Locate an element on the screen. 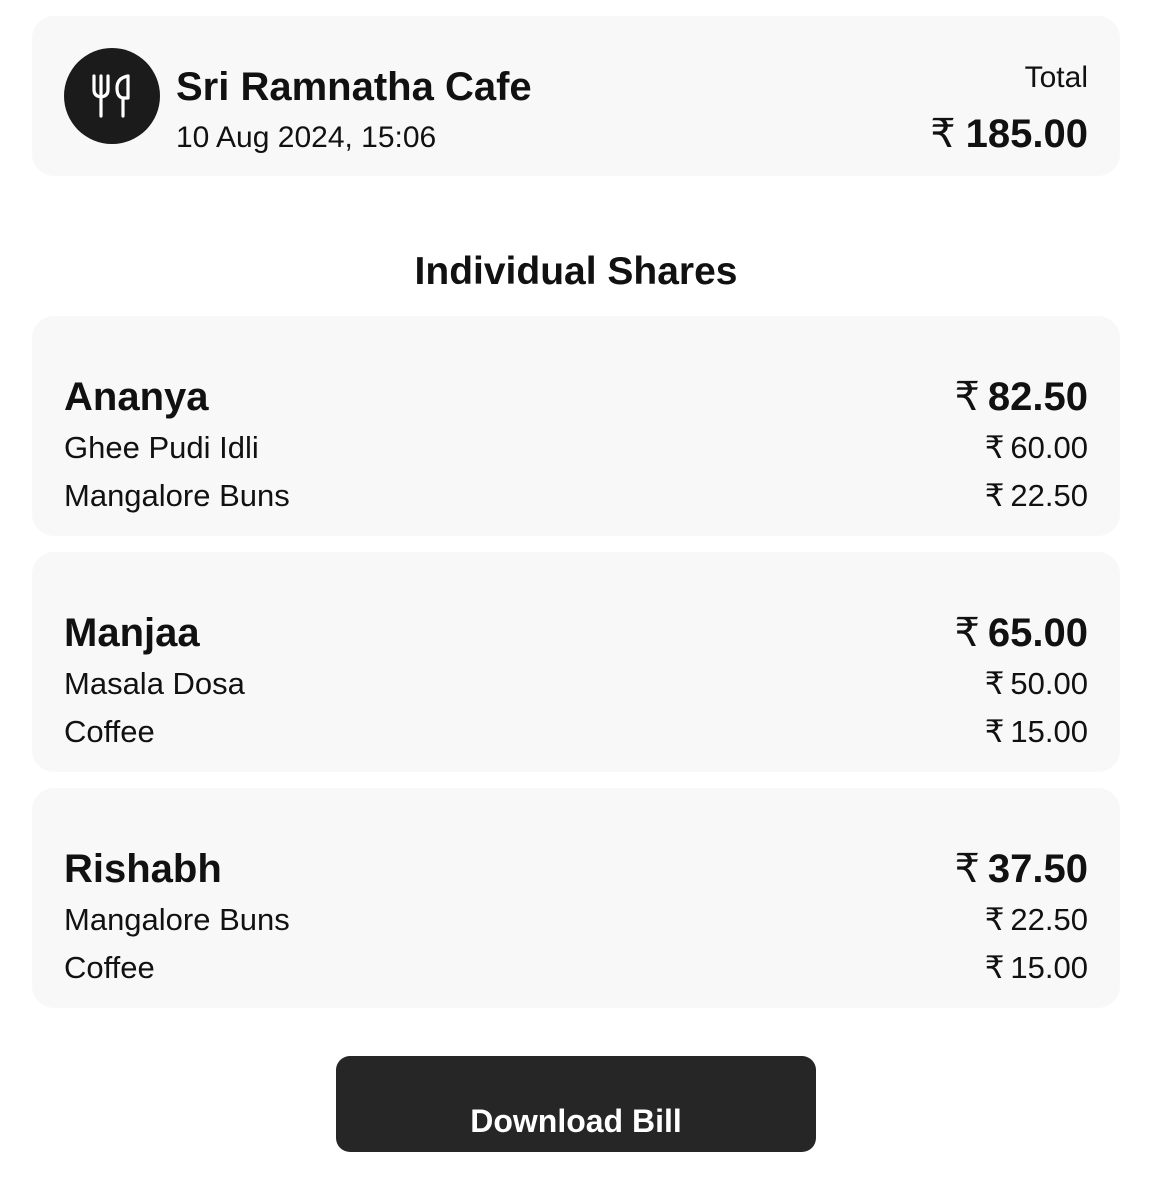 This screenshot has height=1184, width=1152. person-total: ₹82.50 is located at coordinates (1021, 397).